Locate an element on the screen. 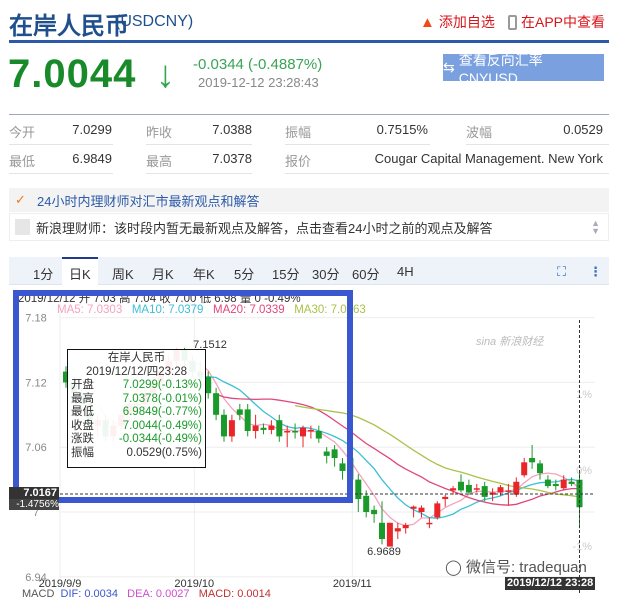 This screenshot has height=600, width=619. stat-value: Cougar Capital Management. New York is located at coordinates (488, 158).